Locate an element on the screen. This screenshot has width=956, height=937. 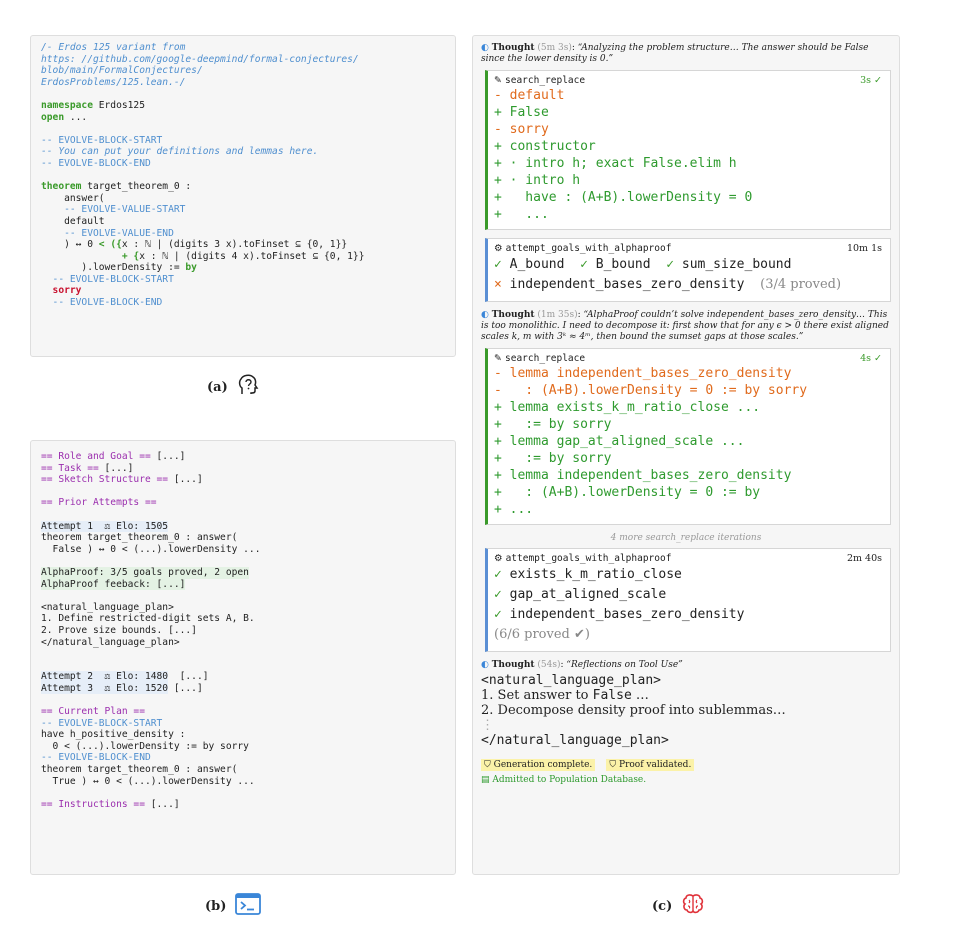
admitted-status: ▤ Admitted to Population Database. is located at coordinates (564, 780).